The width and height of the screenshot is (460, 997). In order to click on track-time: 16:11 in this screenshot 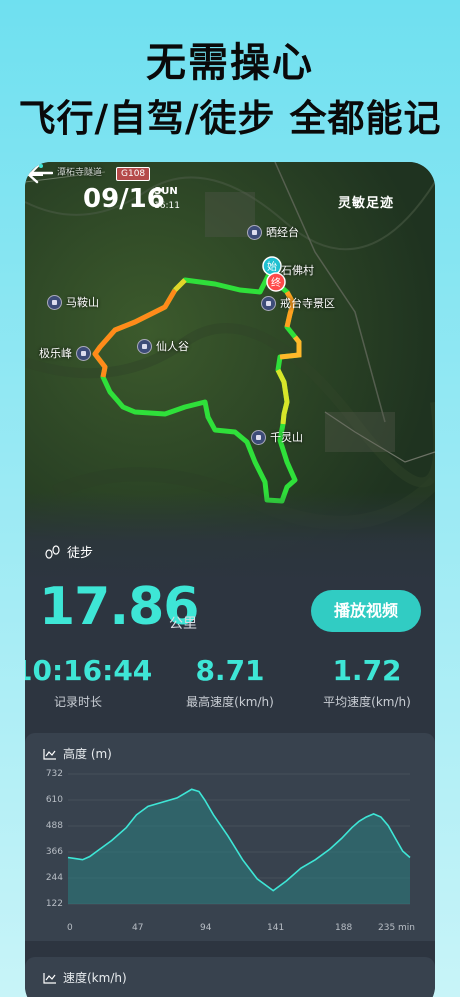, I will do `click(167, 206)`.